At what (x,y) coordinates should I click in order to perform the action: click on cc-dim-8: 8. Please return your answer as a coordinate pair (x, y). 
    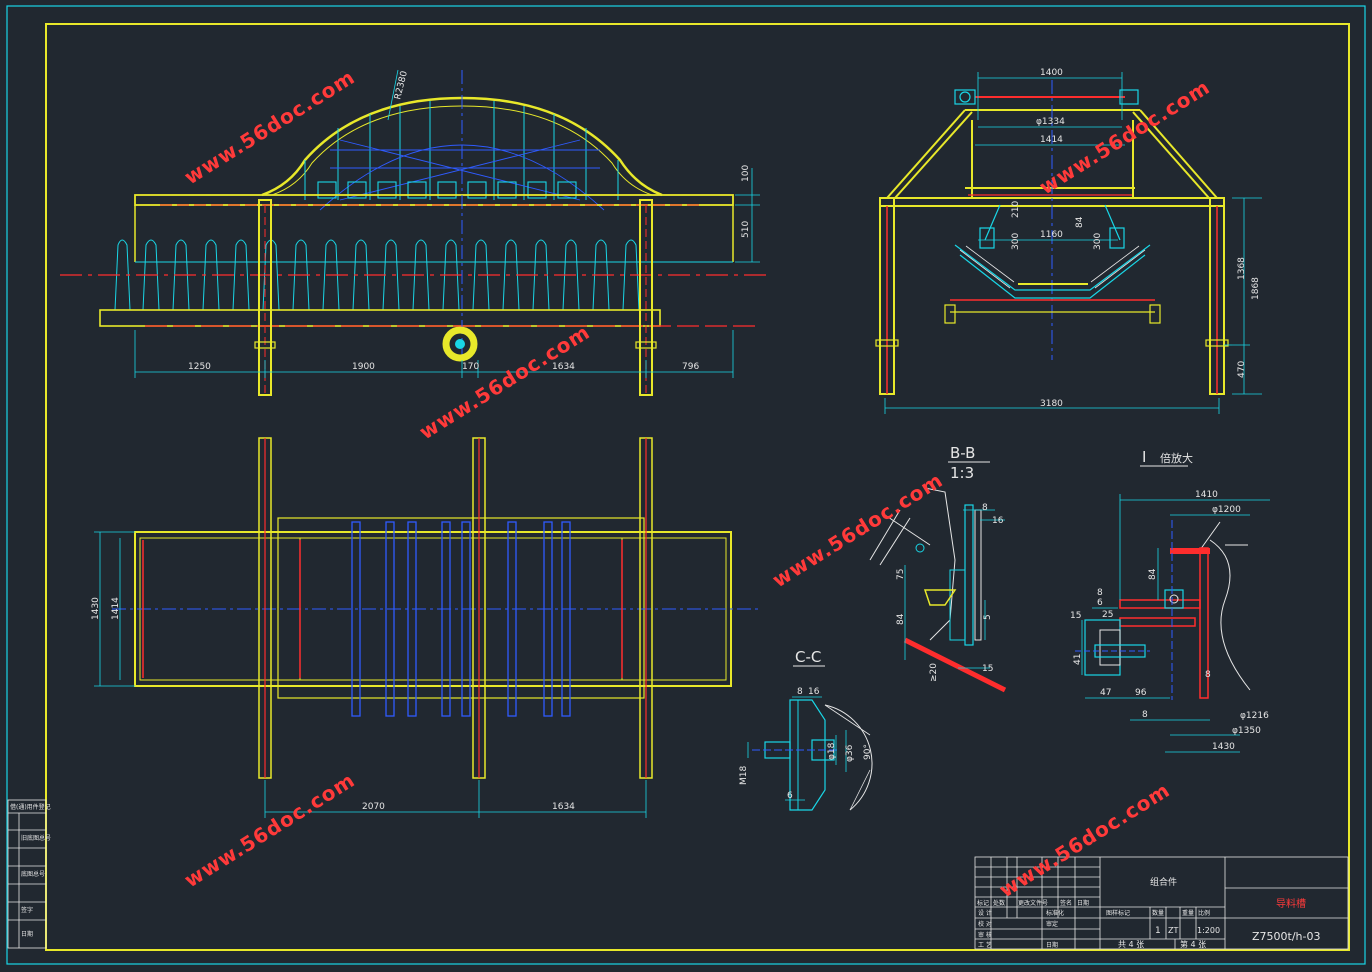
    Looking at the image, I should click on (800, 692).